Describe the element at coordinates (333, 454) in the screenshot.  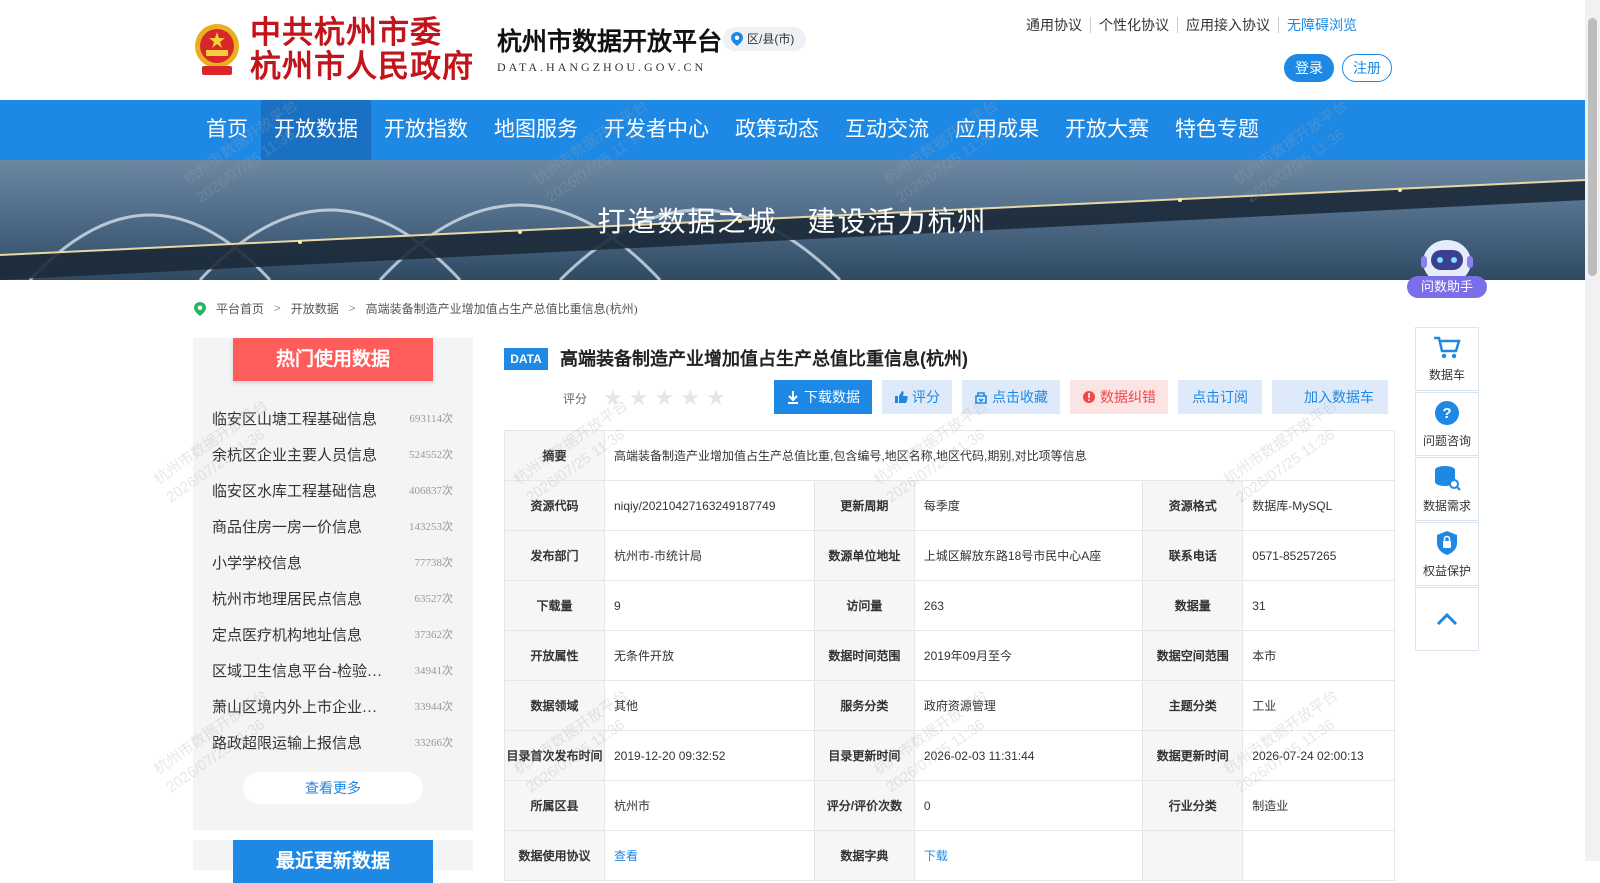
I see `list-item: 余杭区企业主要人员信息 524552次` at that location.